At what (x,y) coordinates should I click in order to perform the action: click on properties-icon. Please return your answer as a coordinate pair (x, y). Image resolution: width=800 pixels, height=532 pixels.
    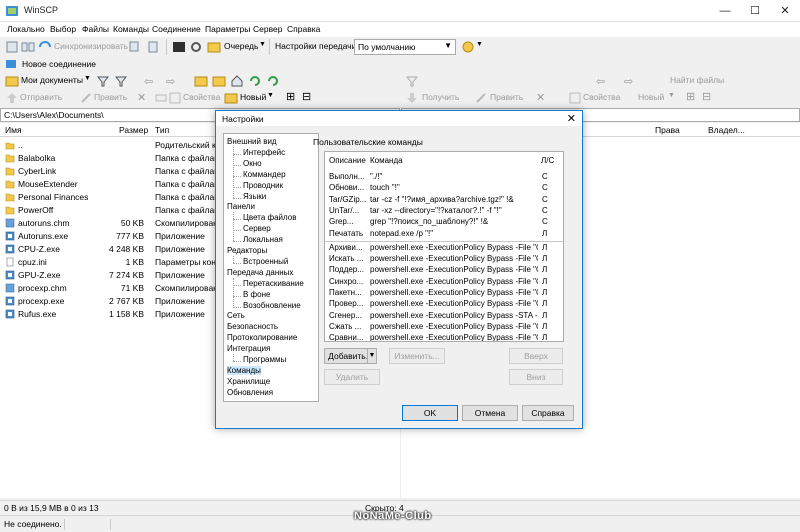
    Looking at the image, I should click on (175, 98).